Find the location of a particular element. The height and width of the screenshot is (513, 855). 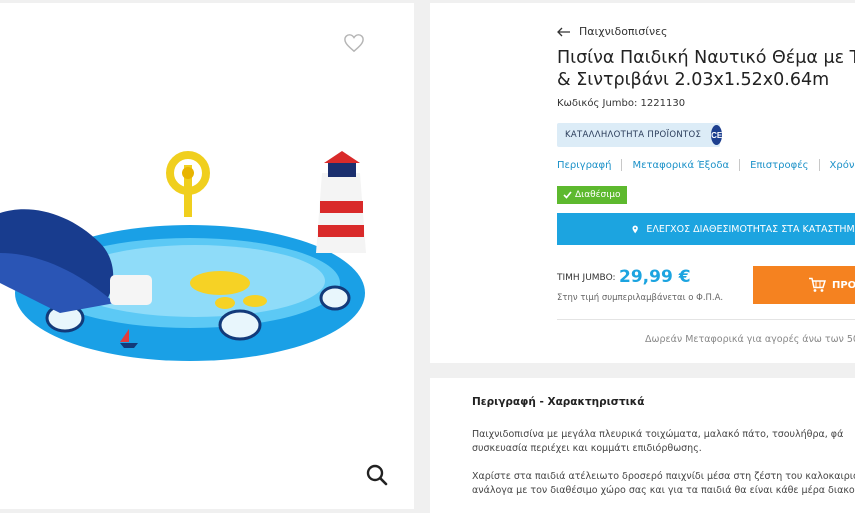

breadcrumb-label: Παιχνιδοπισίνες is located at coordinates (623, 31).